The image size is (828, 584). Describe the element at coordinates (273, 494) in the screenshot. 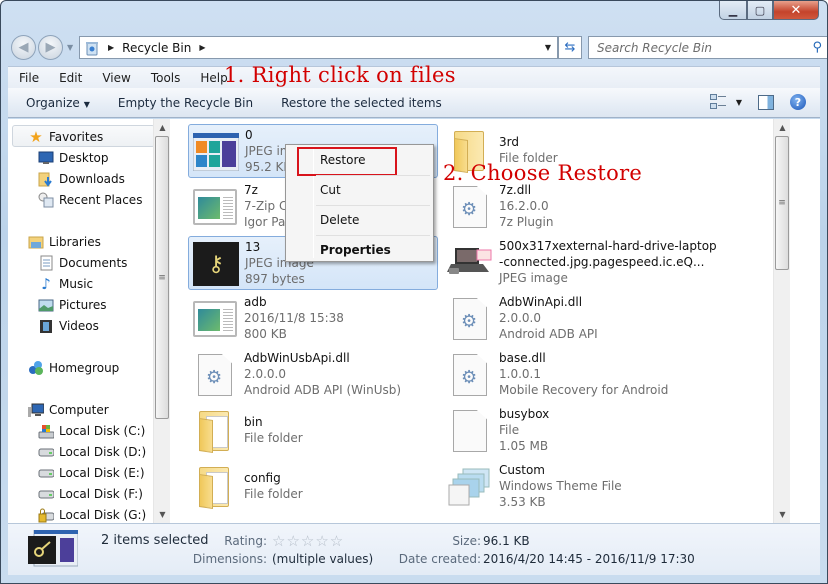

I see `file-type: File folder` at that location.